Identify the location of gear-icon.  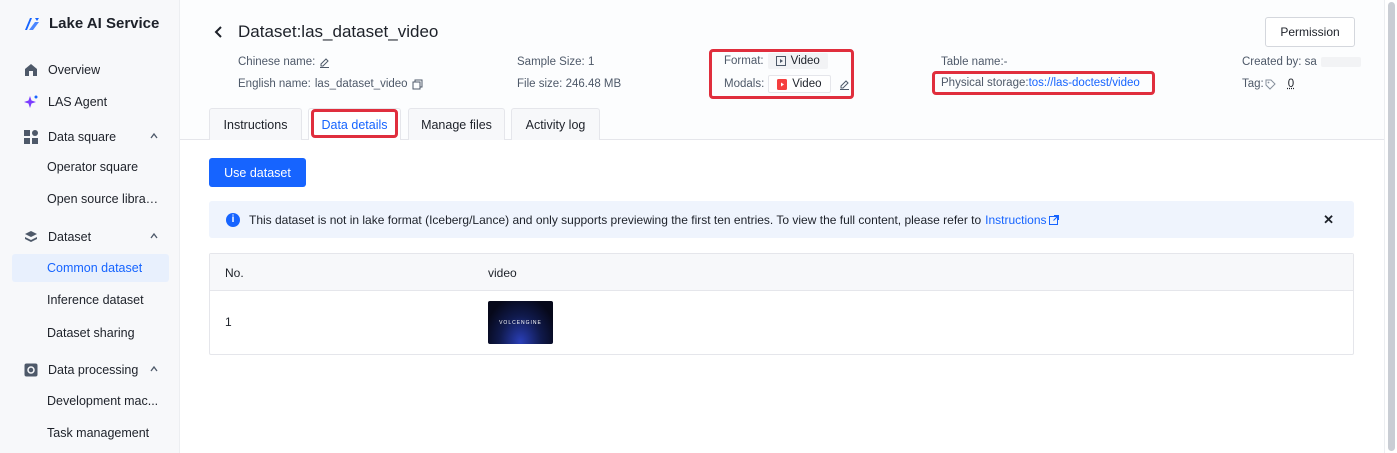
(31, 370).